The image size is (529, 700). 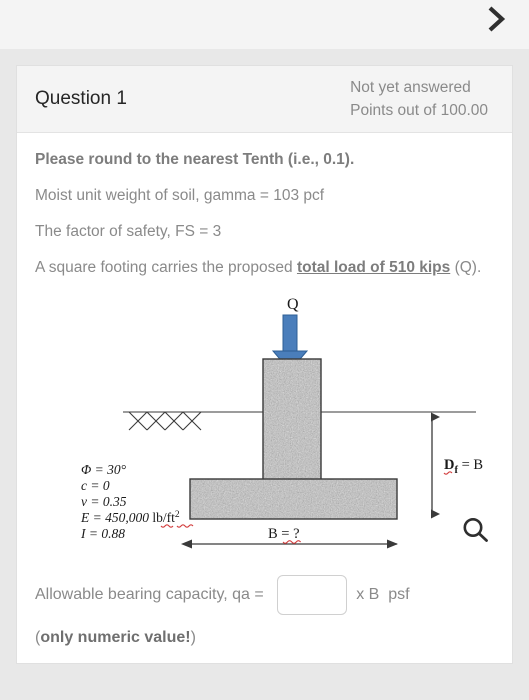 What do you see at coordinates (104, 469) in the screenshot?
I see `soil-param-phi: Φ = 30°` at bounding box center [104, 469].